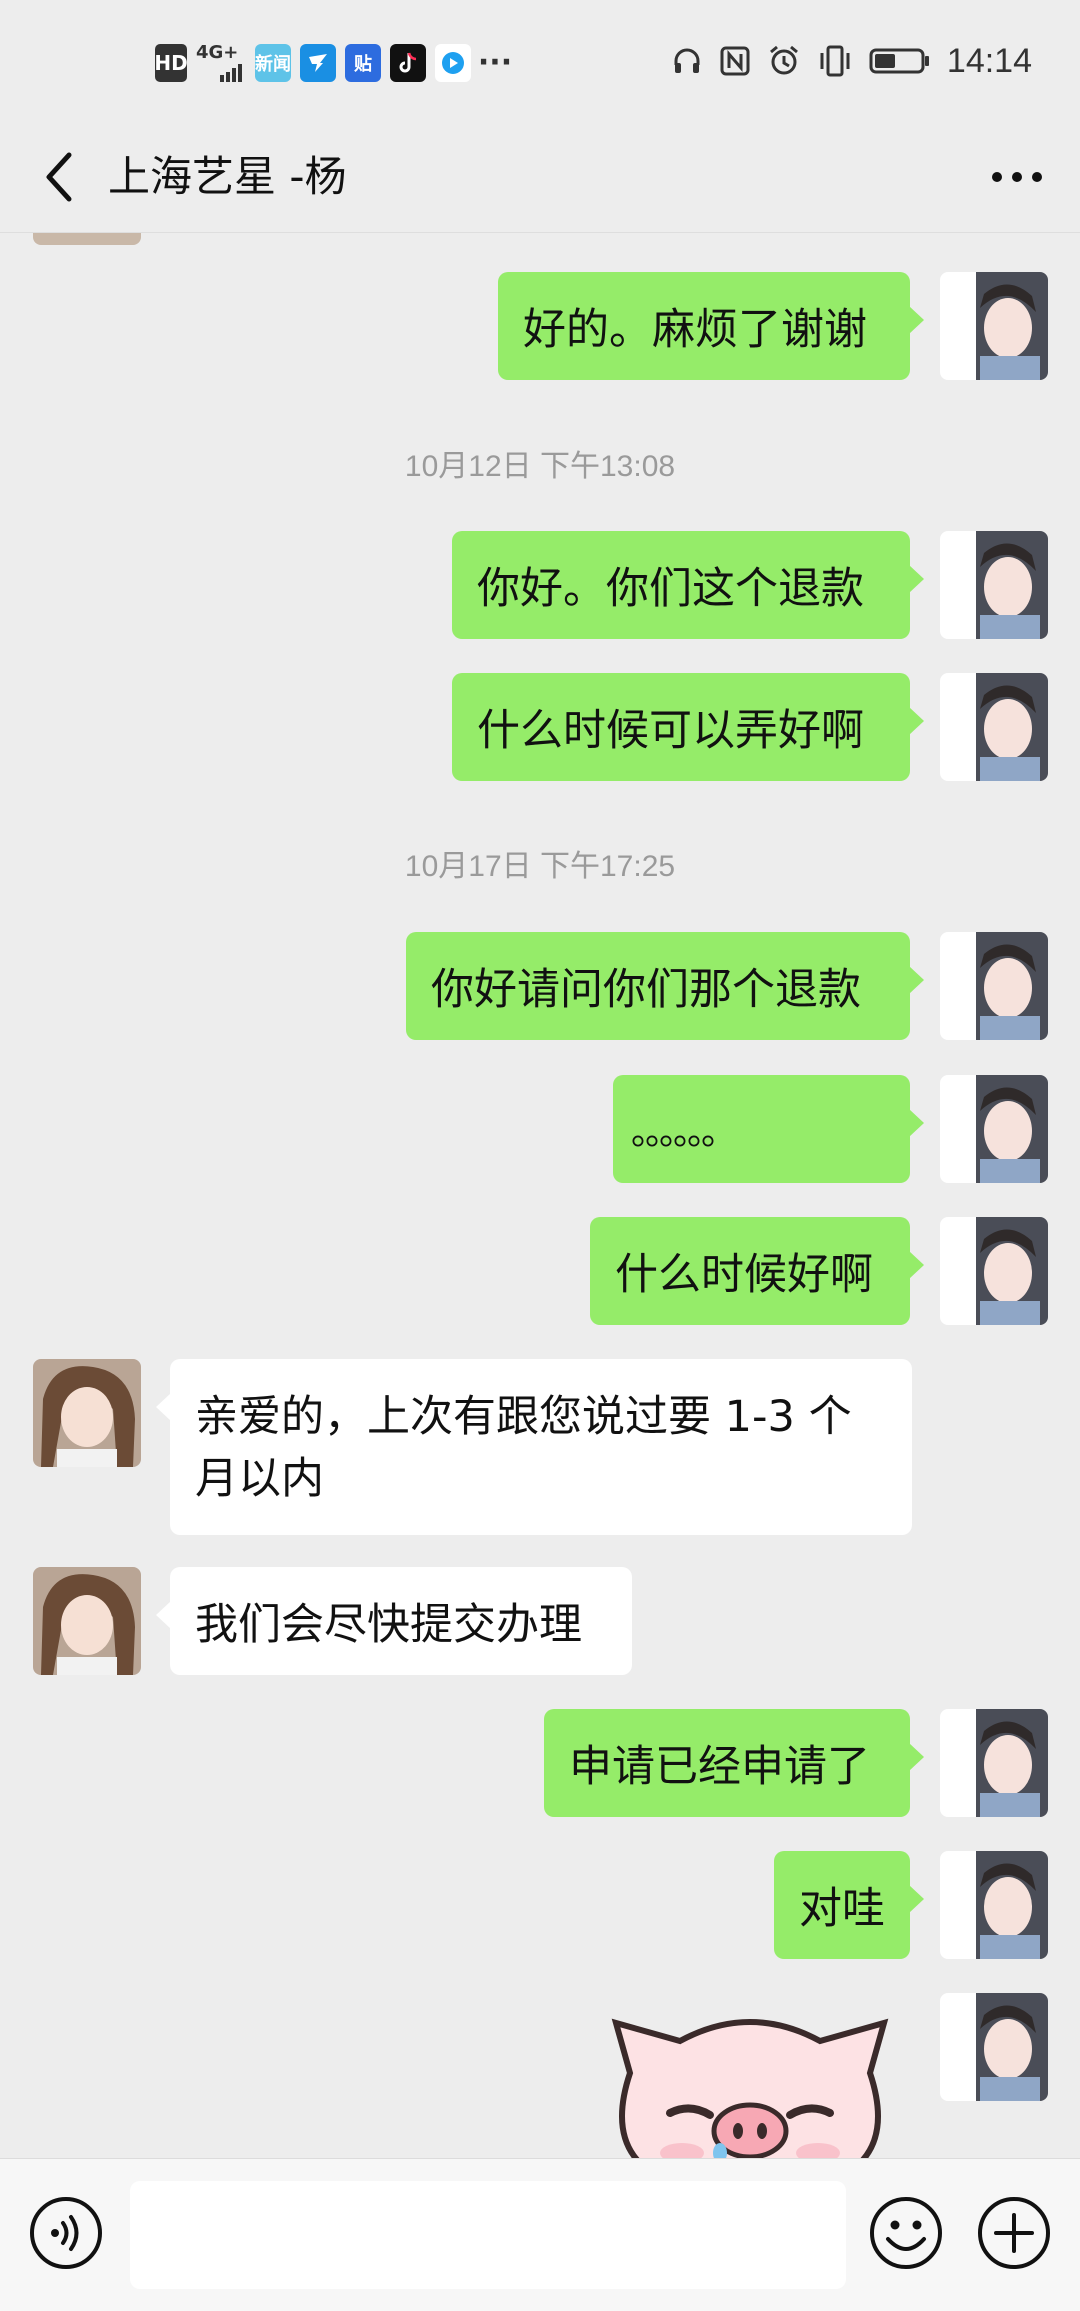 The image size is (1080, 2311). What do you see at coordinates (835, 61) in the screenshot?
I see `vibrate-icon` at bounding box center [835, 61].